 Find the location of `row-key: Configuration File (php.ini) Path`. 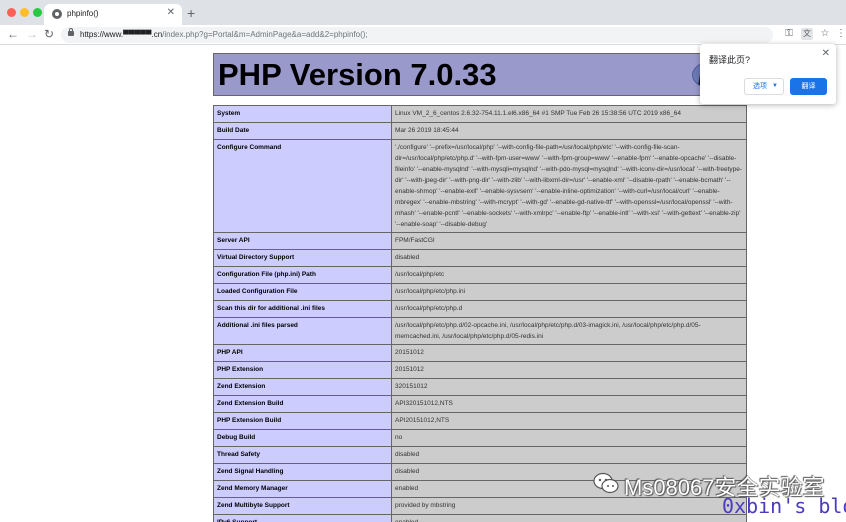

row-key: Configuration File (php.ini) Path is located at coordinates (302, 275).